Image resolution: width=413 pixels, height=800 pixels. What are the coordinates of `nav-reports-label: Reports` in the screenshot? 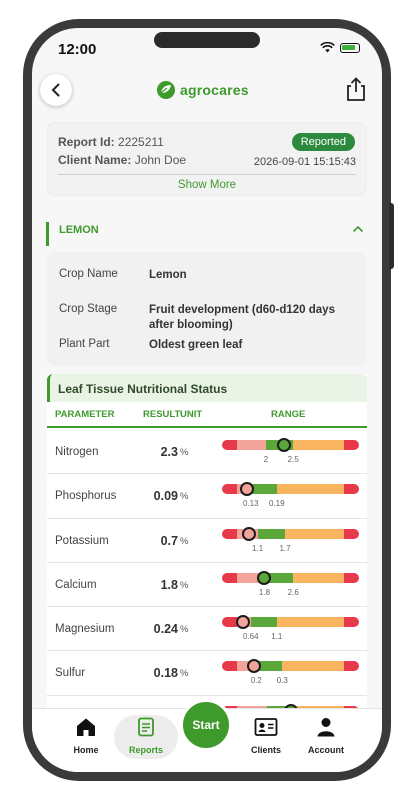 It's located at (145, 750).